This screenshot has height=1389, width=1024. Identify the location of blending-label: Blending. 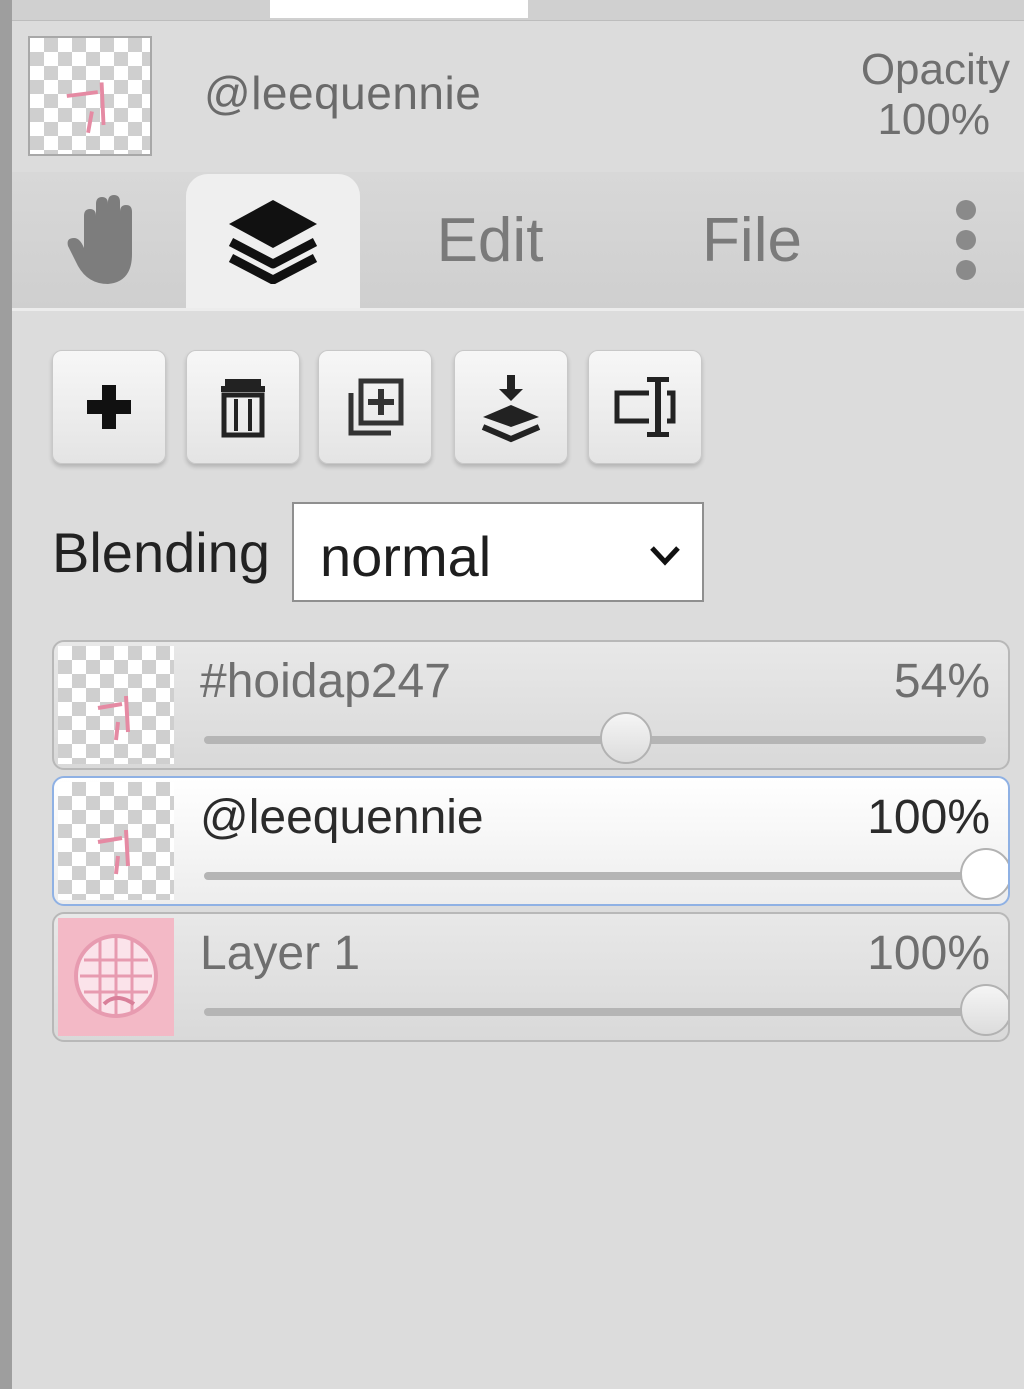
(161, 552).